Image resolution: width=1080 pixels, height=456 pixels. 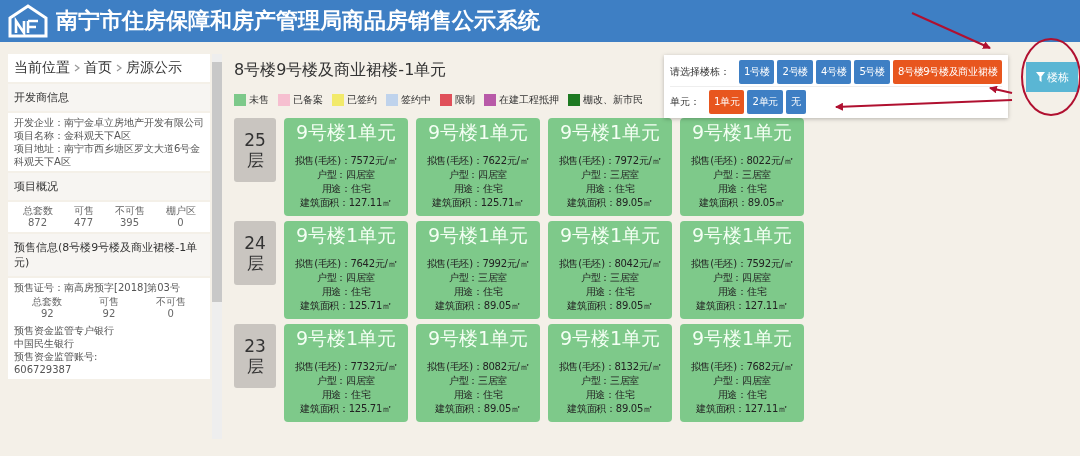 What do you see at coordinates (217, 182) in the screenshot?
I see `scrollbar-thumb` at bounding box center [217, 182].